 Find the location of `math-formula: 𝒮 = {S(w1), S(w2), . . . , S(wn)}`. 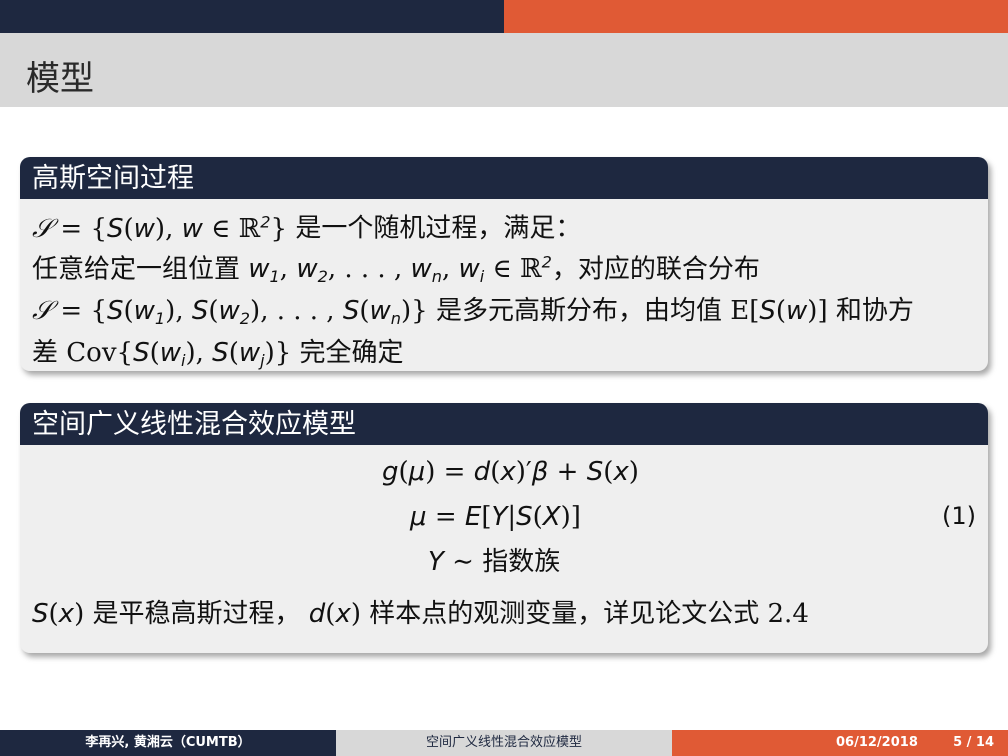

math-formula: 𝒮 = {S(w1), S(w2), . . . , S(wn)} is located at coordinates (230, 312).